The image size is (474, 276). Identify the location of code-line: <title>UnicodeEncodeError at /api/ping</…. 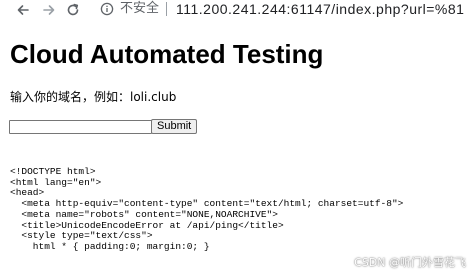
(147, 225).